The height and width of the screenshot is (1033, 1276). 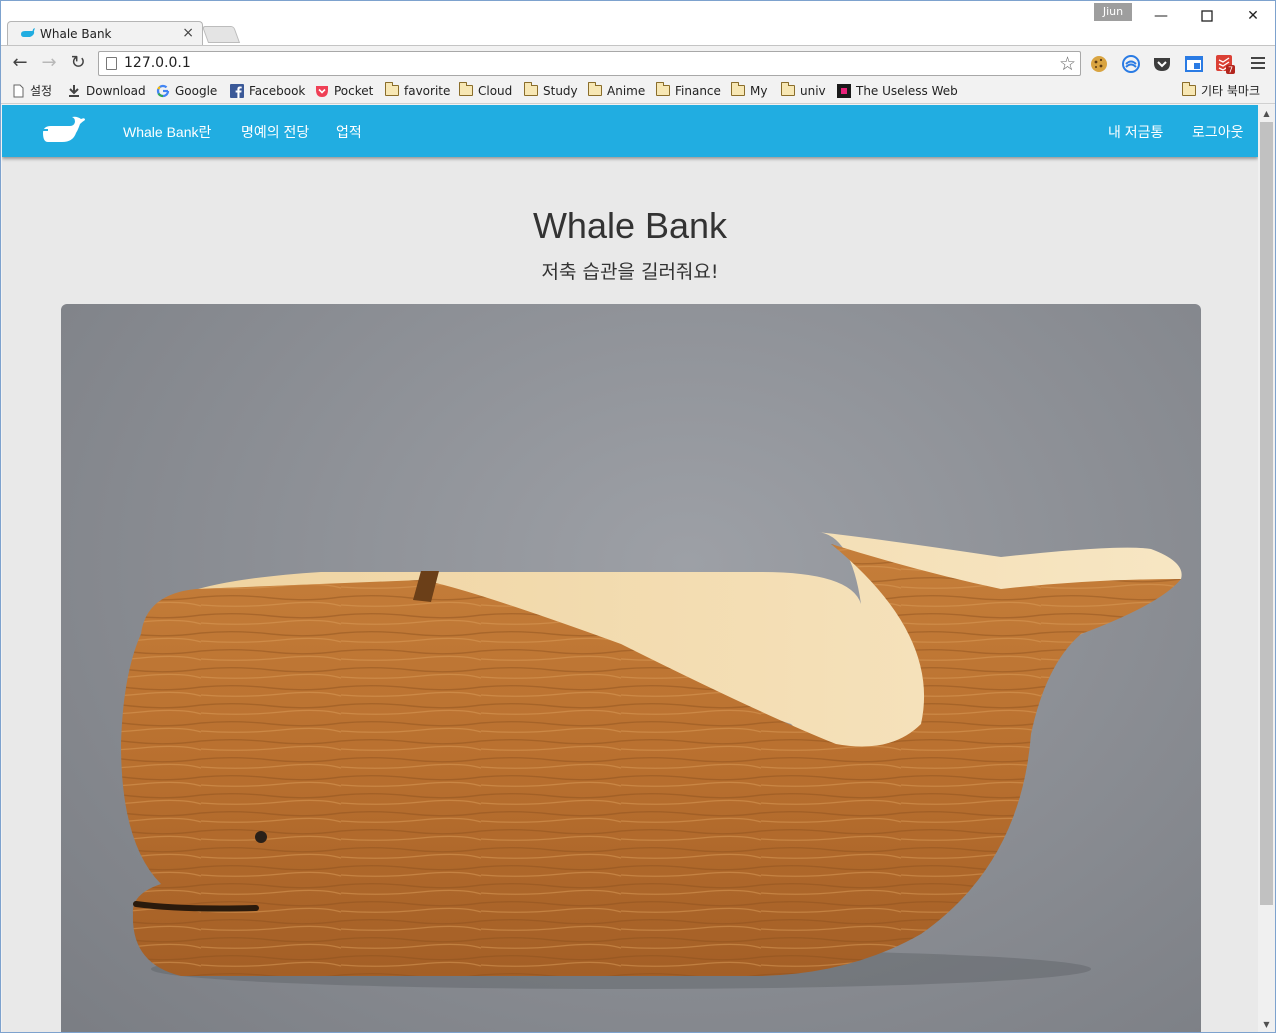 I want to click on download-icon, so click(x=74, y=91).